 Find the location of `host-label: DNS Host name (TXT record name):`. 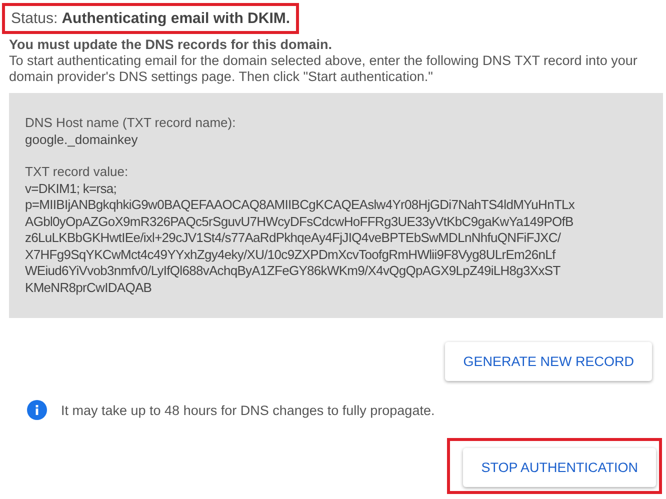

host-label: DNS Host name (TXT record name): is located at coordinates (131, 123).